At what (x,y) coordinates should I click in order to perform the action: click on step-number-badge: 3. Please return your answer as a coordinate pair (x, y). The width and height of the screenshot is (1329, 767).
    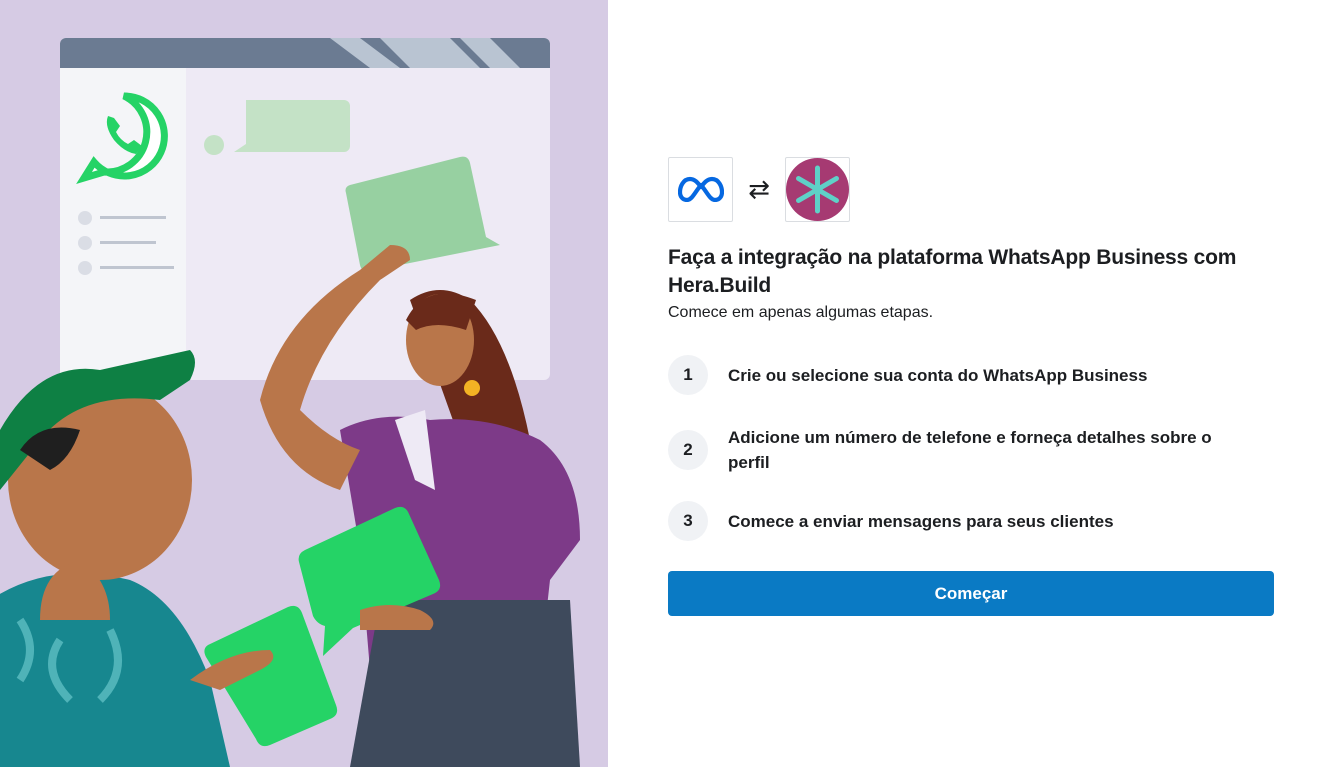
    Looking at the image, I should click on (688, 521).